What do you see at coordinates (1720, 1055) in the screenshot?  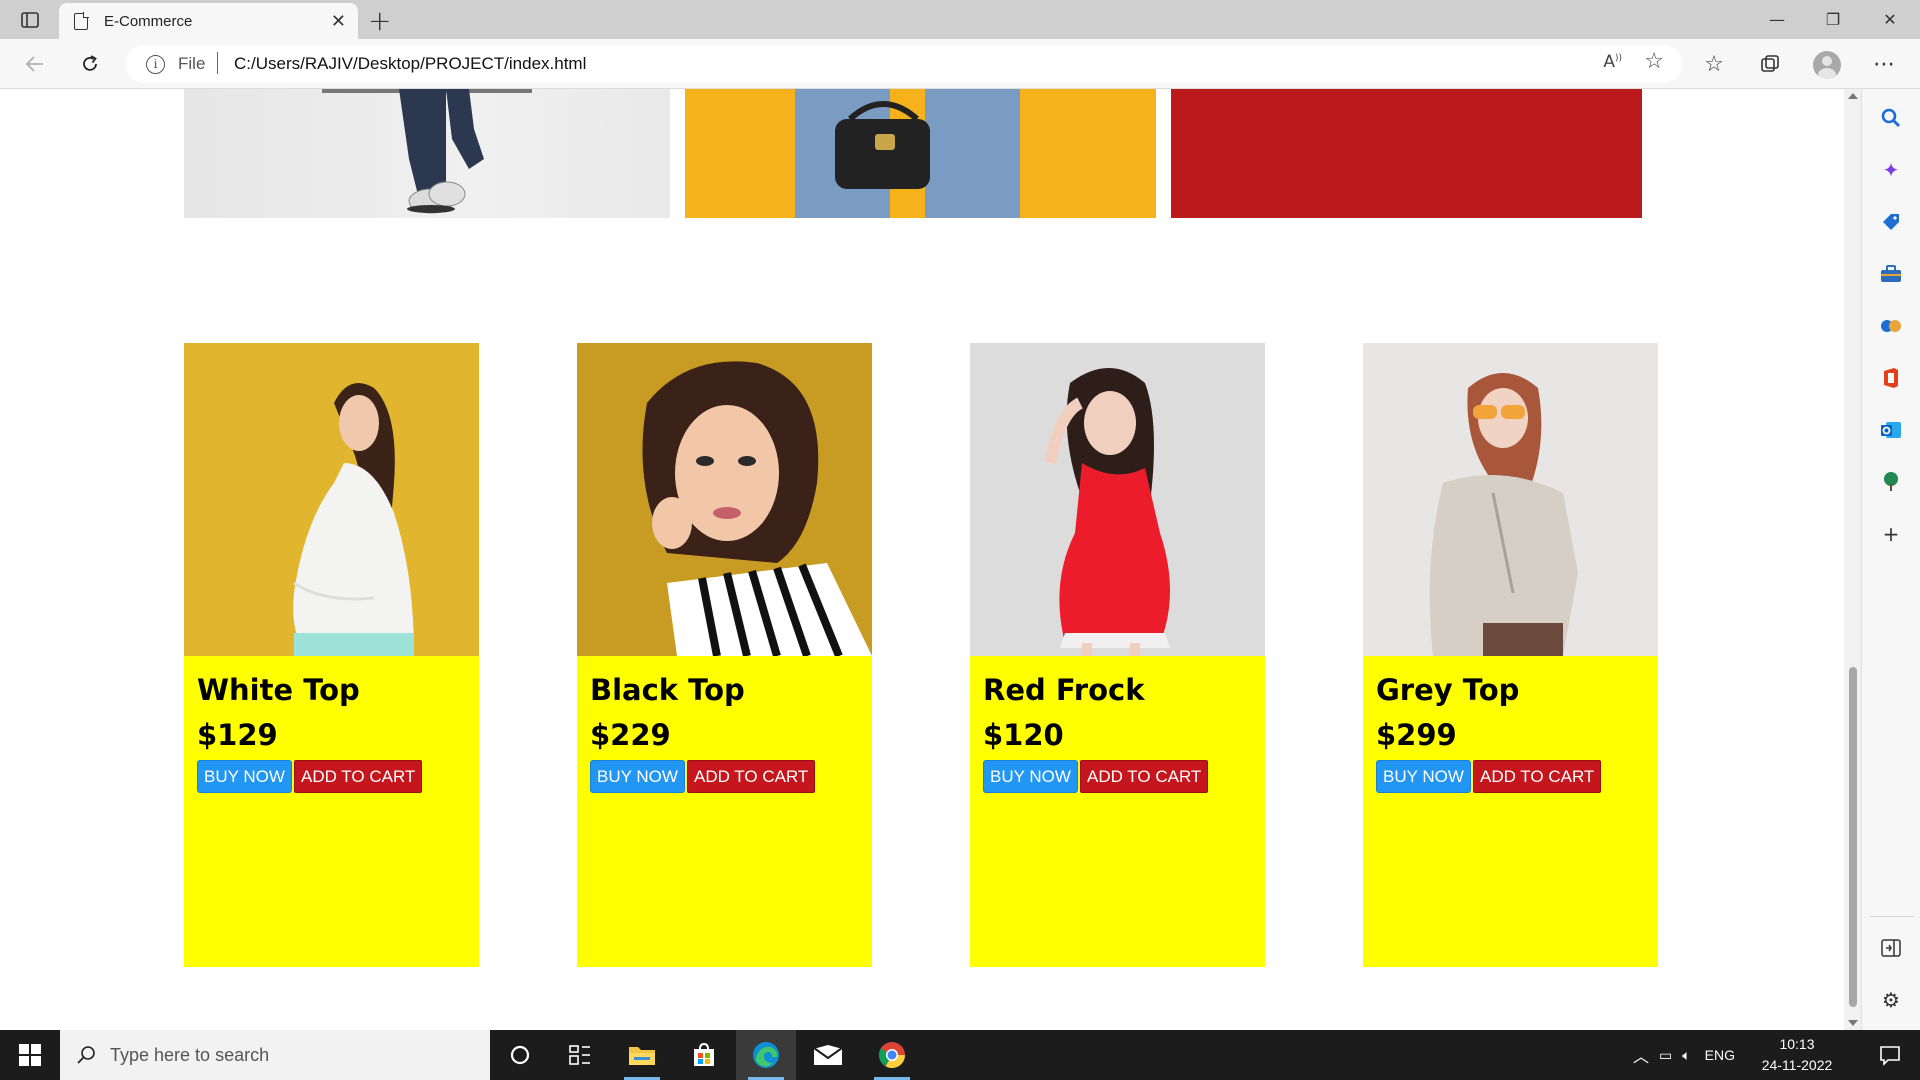 I see `language-indicator: ENG` at bounding box center [1720, 1055].